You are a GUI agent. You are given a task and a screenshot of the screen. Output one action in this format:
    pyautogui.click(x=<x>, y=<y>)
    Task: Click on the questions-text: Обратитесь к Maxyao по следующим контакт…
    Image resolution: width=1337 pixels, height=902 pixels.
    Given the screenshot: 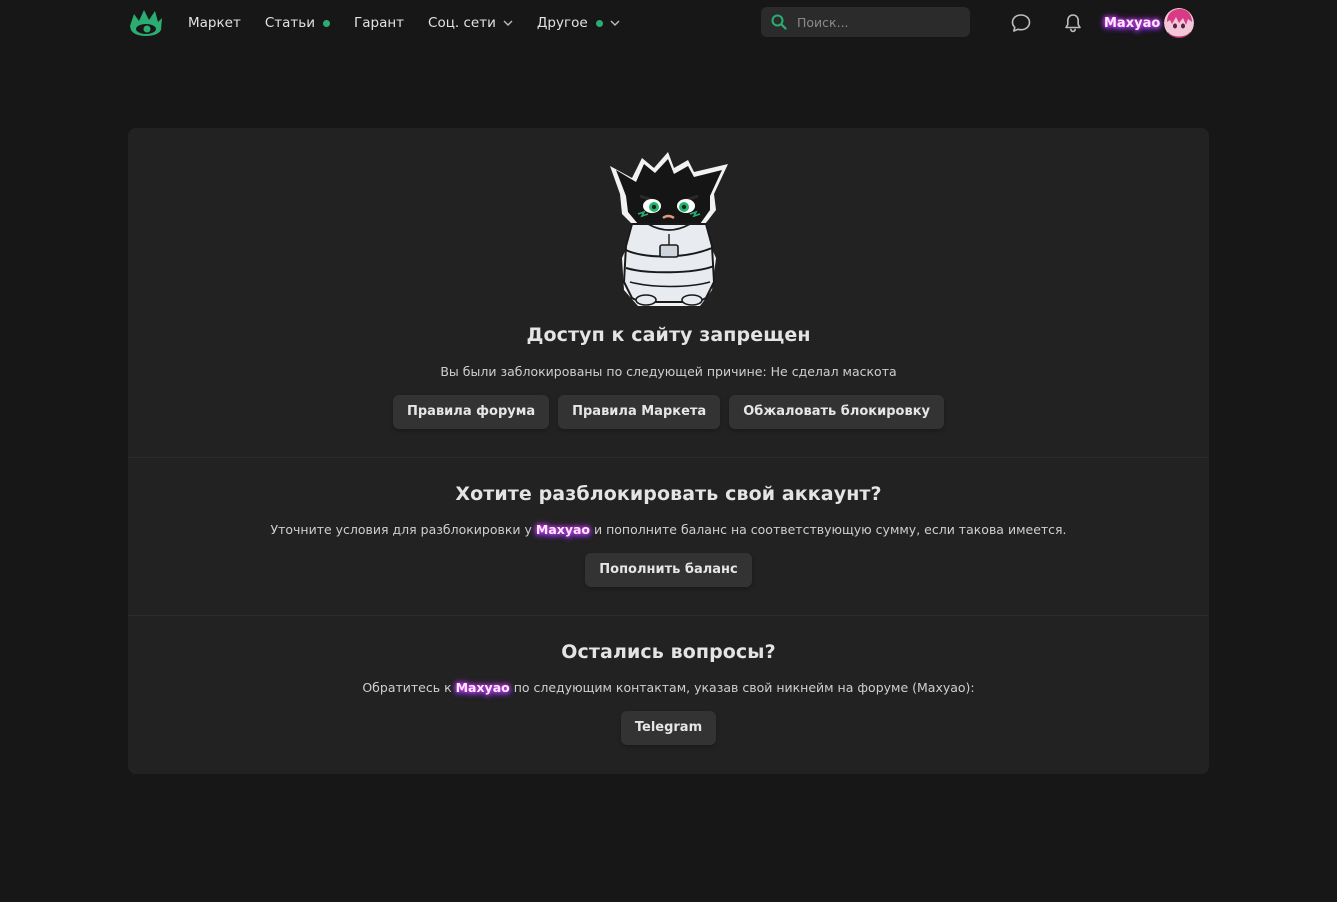 What is the action you would take?
    pyautogui.click(x=668, y=687)
    